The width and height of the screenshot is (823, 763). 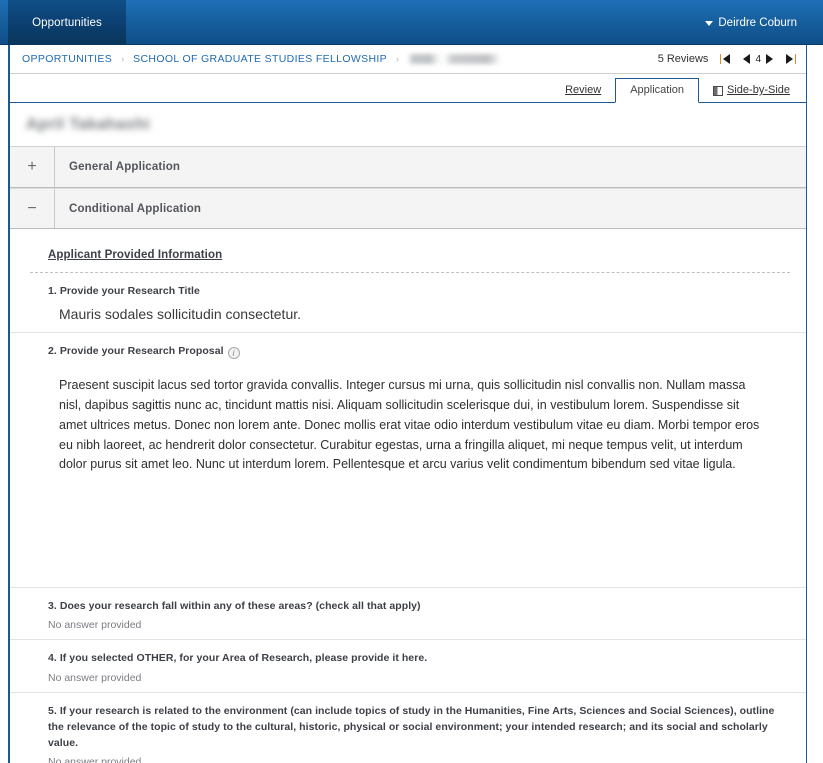 I want to click on user-account-menu: Deirdre Coburn, so click(x=751, y=22).